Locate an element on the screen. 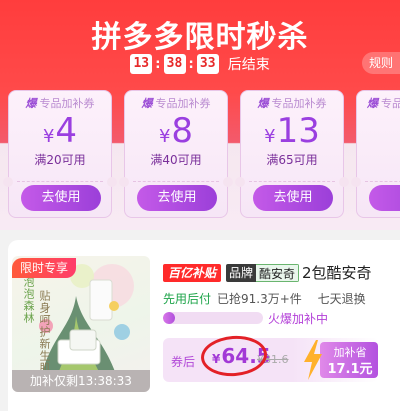  coupon-card: 爆专品加补券 ¥4 满20可用 去使用 is located at coordinates (60, 154).